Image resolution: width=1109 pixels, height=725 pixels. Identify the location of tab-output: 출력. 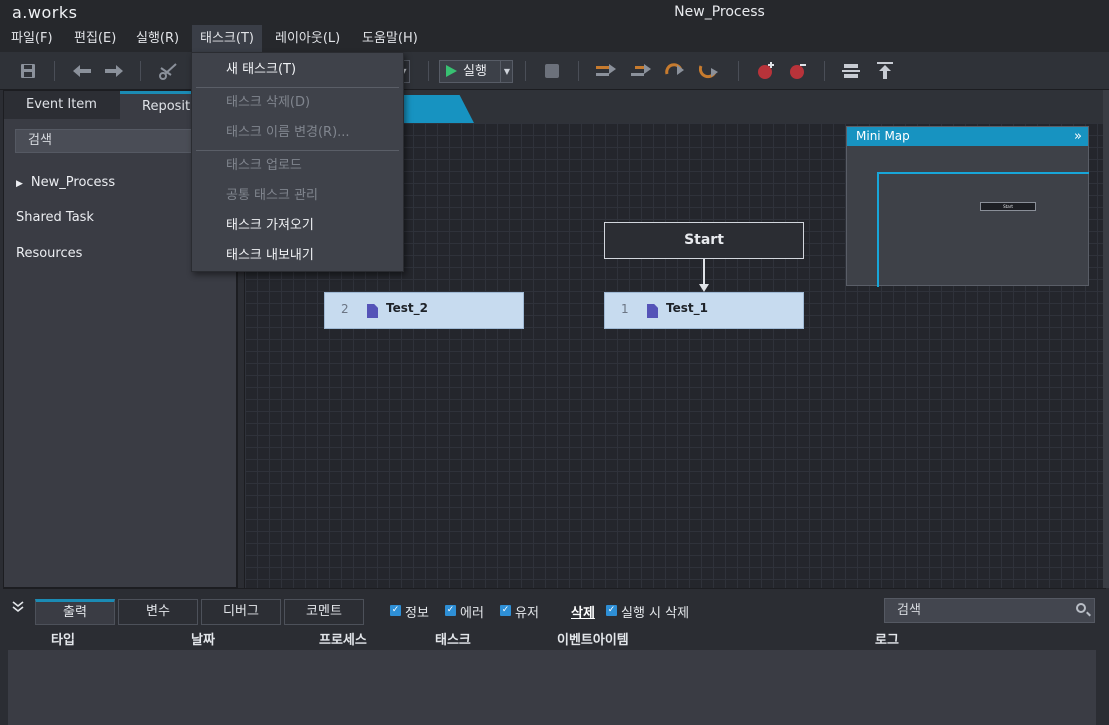
(75, 612).